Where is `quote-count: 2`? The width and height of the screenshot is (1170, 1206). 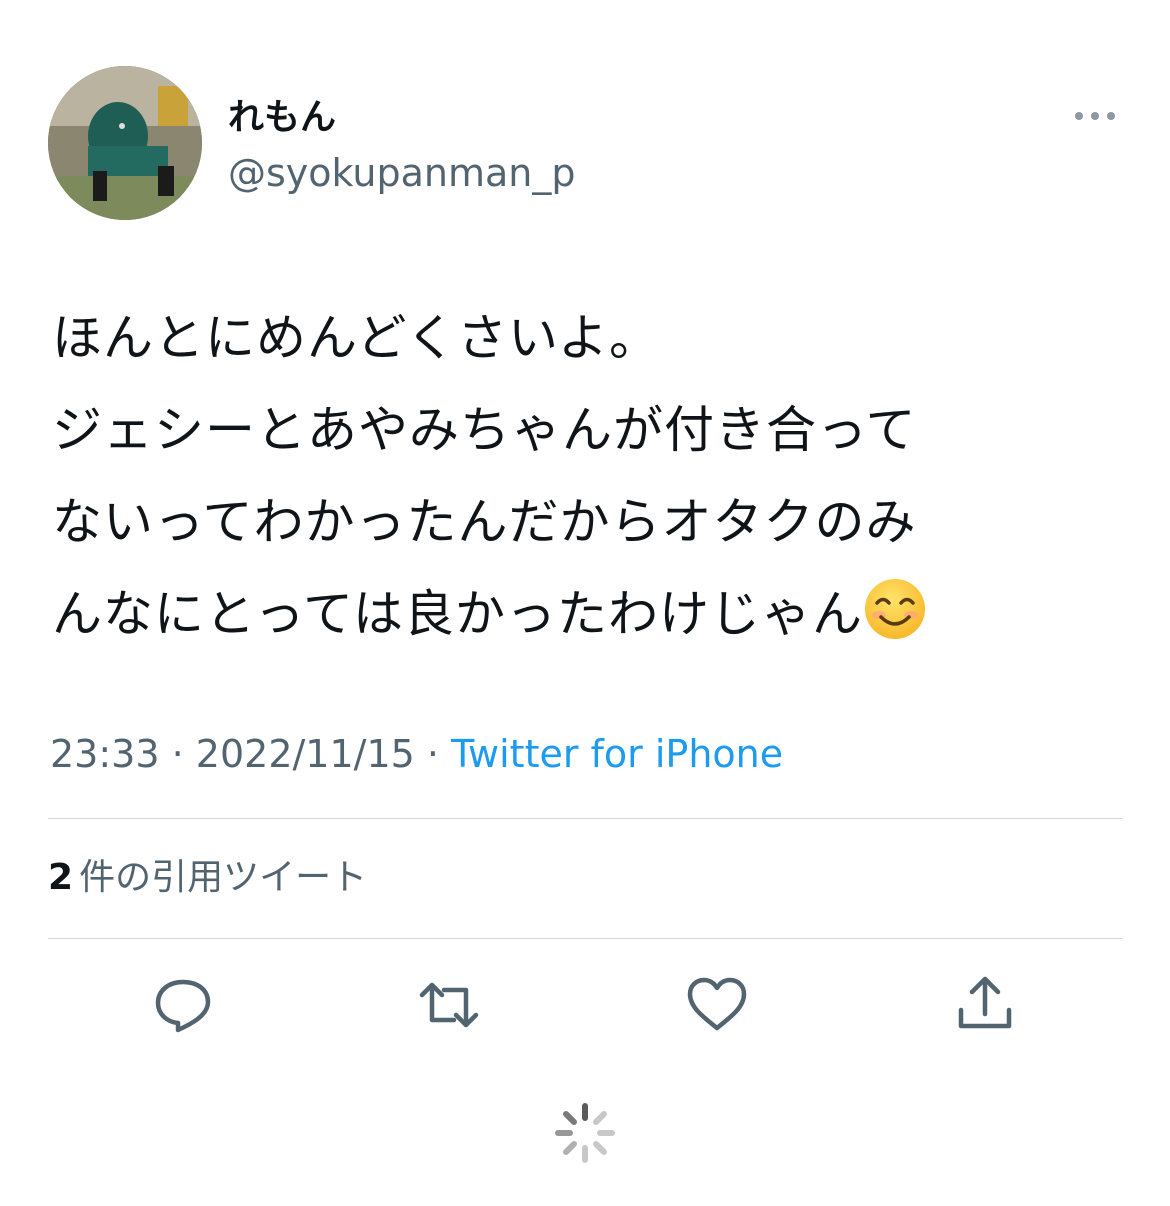
quote-count: 2 is located at coordinates (61, 877).